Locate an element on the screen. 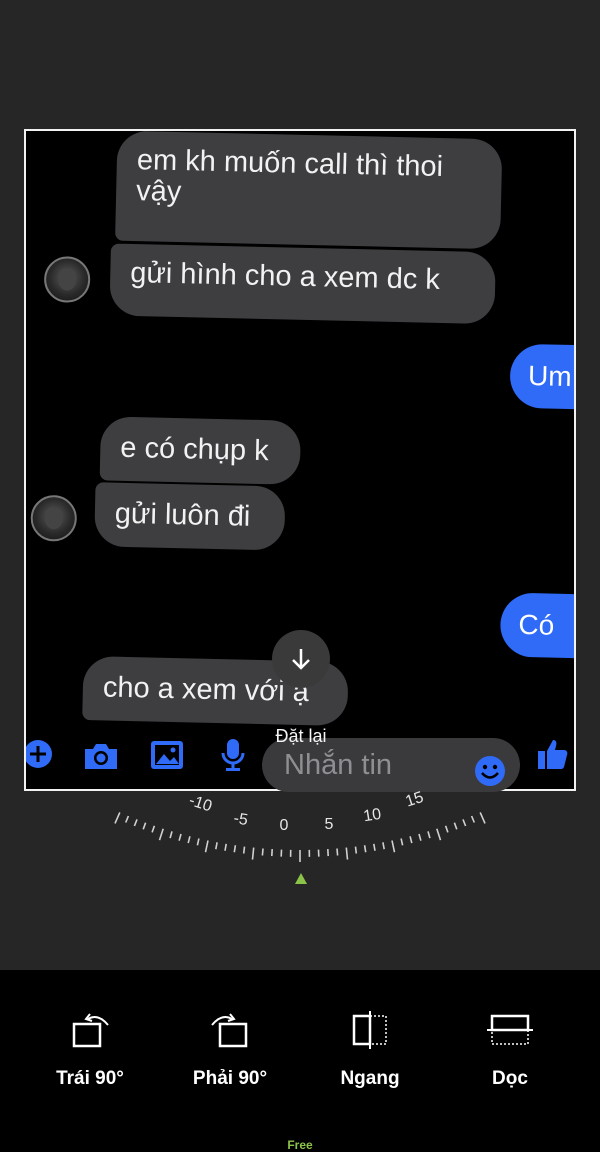  flip-horizontal-button: Ngang is located at coordinates (370, 1050).